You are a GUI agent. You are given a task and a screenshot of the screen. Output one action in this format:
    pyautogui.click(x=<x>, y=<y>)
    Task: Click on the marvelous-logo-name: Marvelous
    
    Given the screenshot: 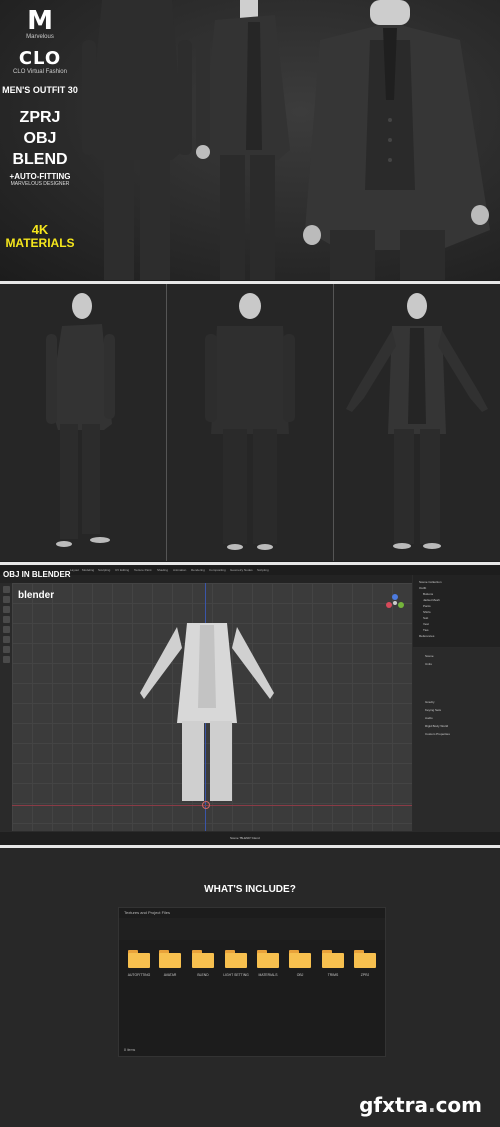 What is the action you would take?
    pyautogui.click(x=40, y=37)
    